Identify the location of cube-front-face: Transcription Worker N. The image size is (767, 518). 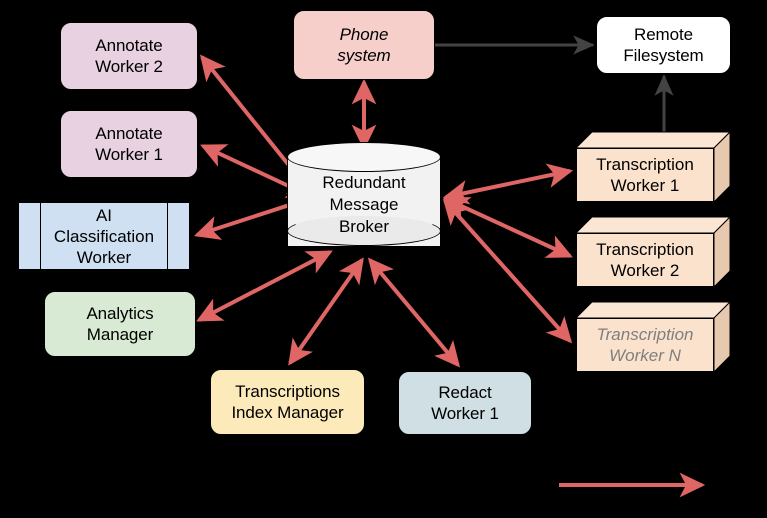
(645, 345).